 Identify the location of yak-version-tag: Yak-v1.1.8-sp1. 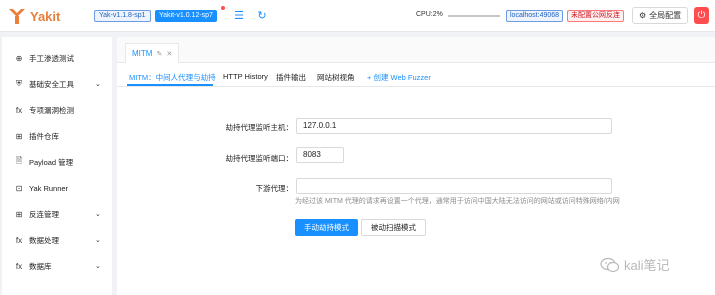
(122, 16).